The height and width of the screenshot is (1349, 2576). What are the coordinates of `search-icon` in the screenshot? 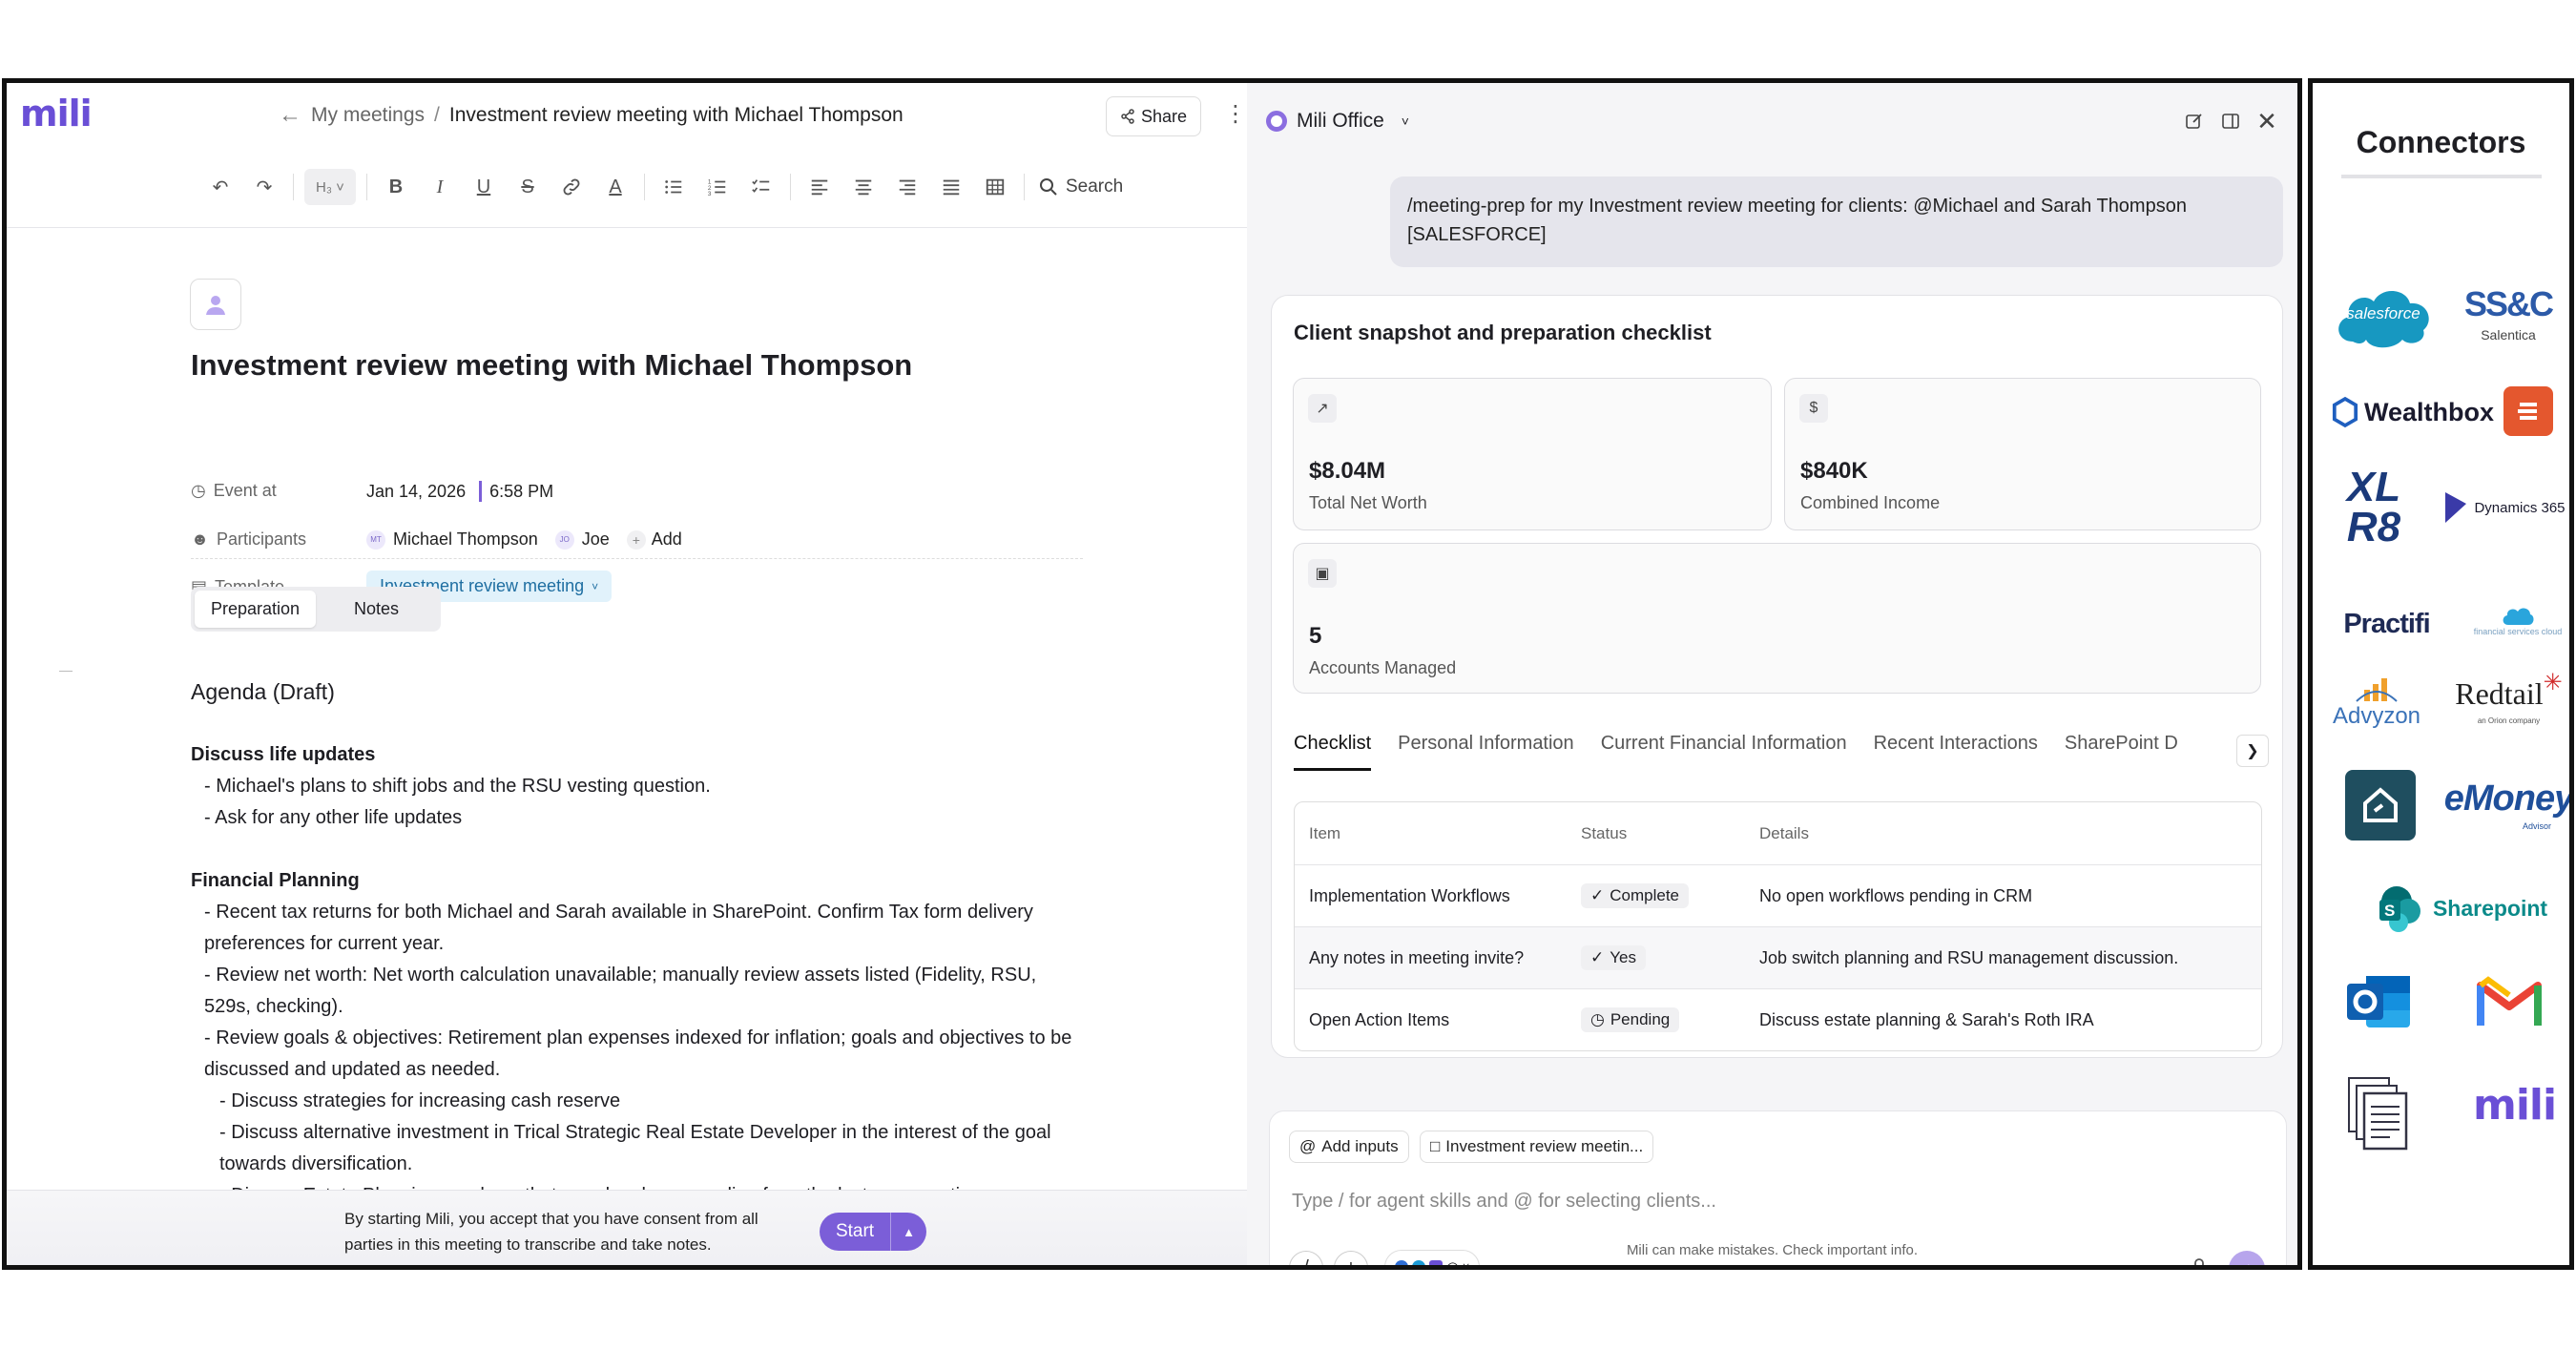 It's located at (1048, 187).